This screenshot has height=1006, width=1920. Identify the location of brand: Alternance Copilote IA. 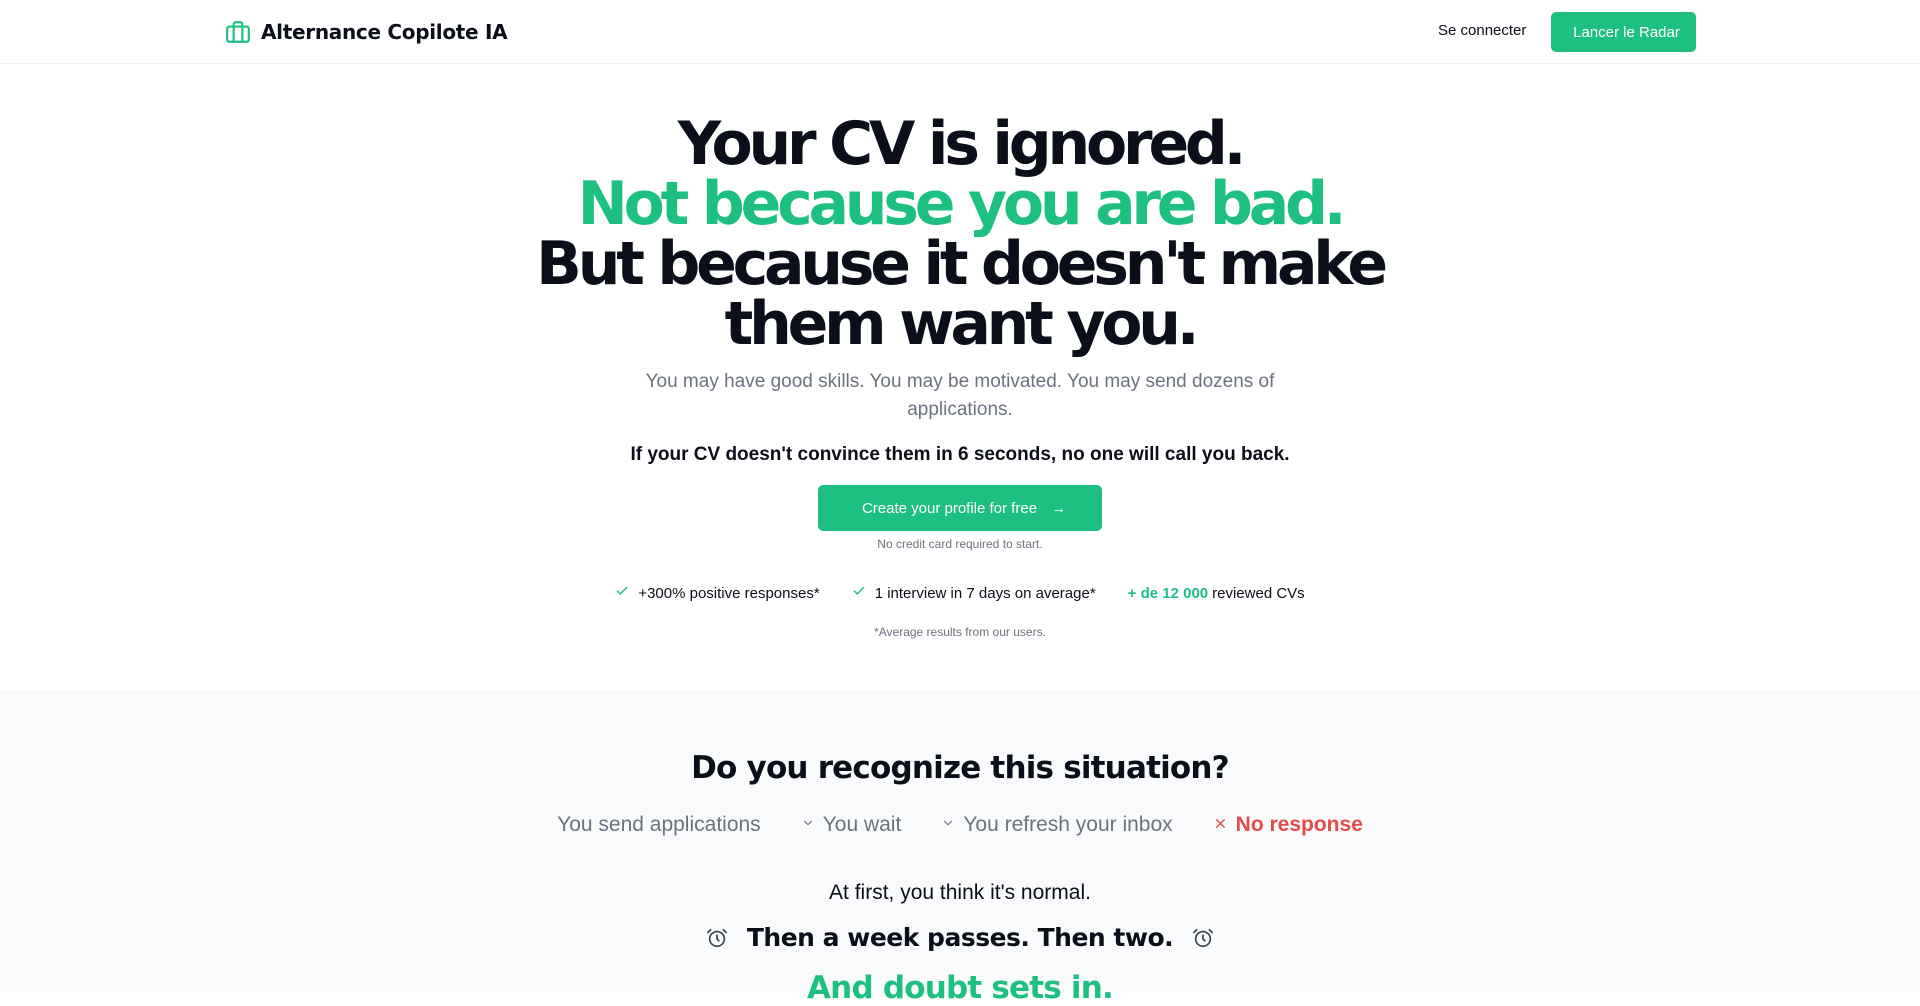
(366, 32).